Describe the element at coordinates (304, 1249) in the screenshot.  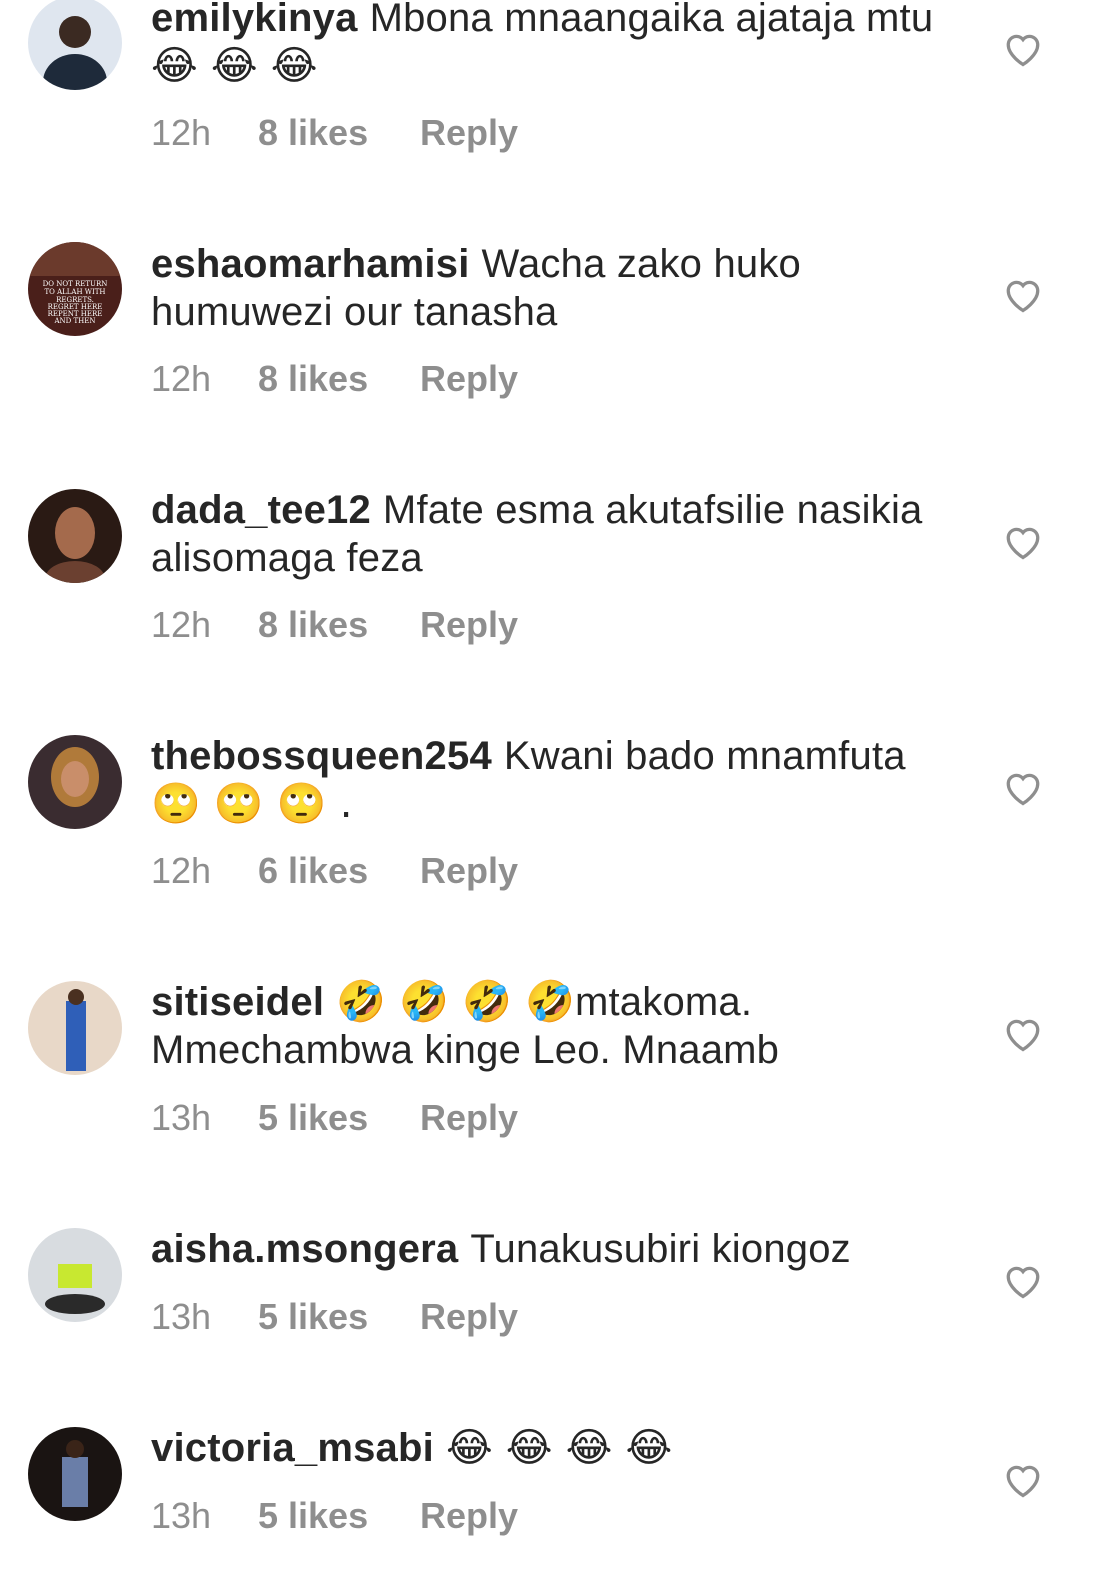
I see `username-link: aisha.msongera` at that location.